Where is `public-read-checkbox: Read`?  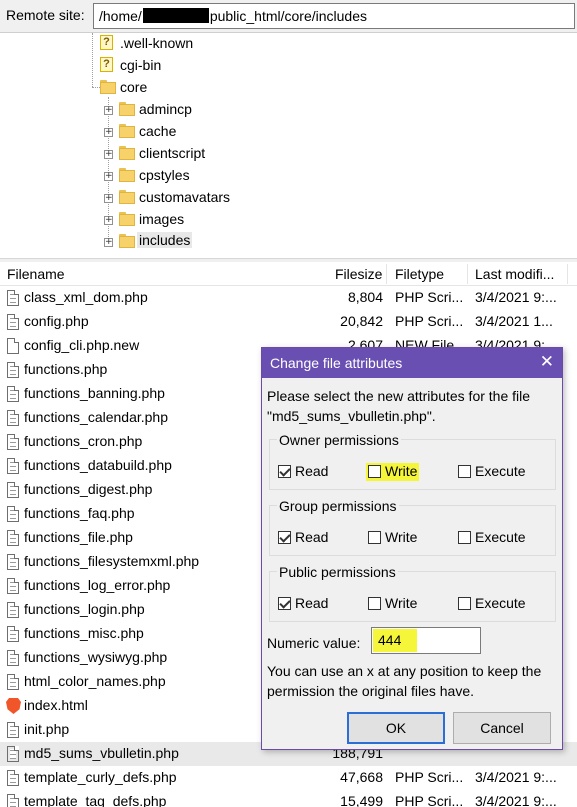
public-read-checkbox: Read is located at coordinates (303, 604).